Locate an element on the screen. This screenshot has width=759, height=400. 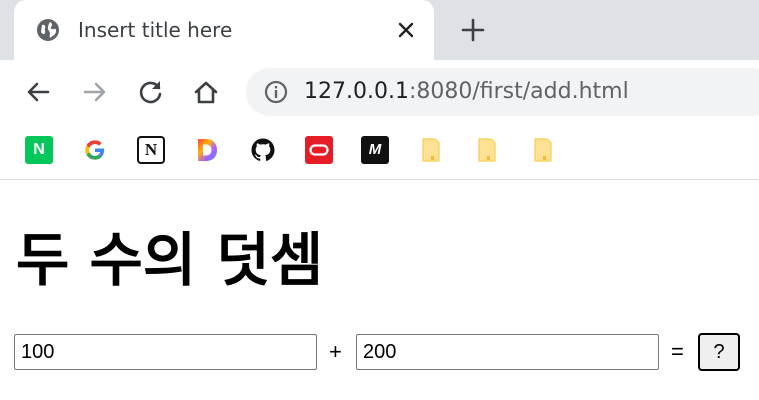
back-icon is located at coordinates (38, 92).